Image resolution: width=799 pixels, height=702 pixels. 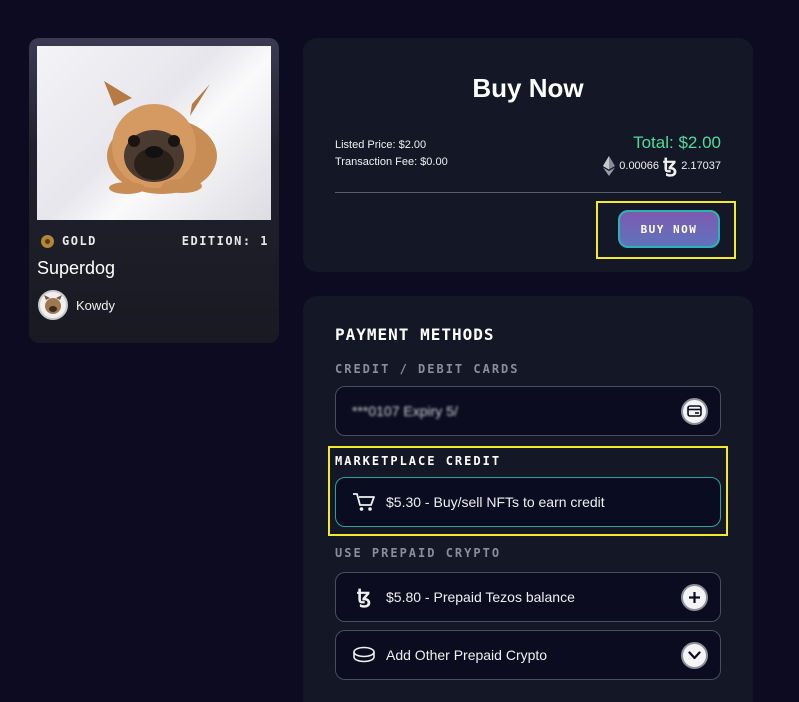 I want to click on divider, so click(x=528, y=192).